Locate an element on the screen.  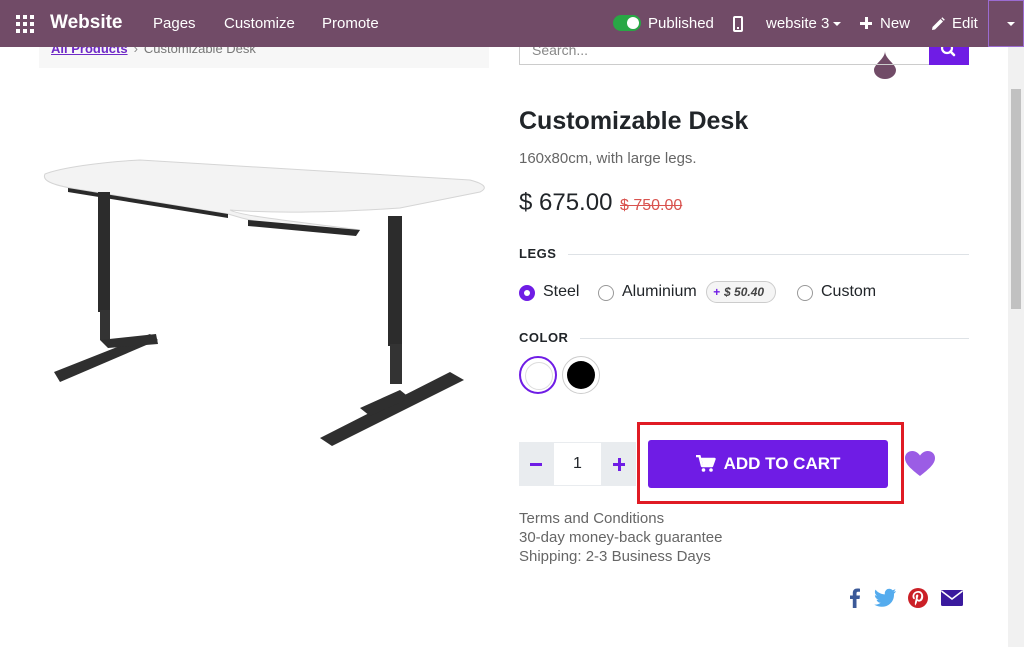
menu-pages: Pages is located at coordinates (174, 23).